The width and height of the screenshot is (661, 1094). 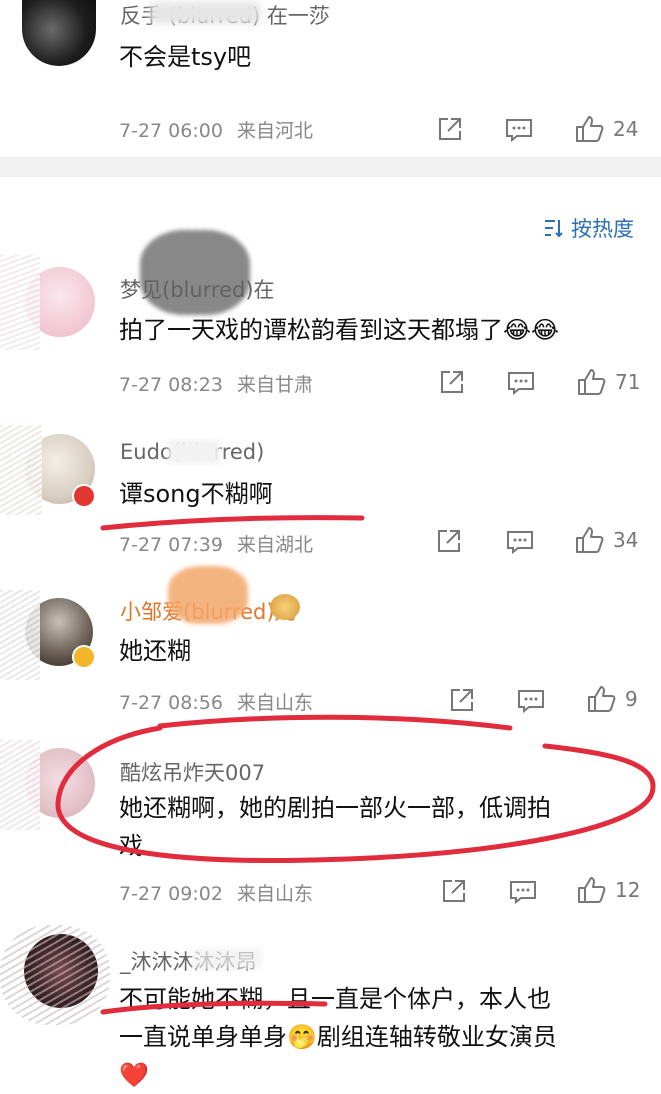 I want to click on like-button: 24, so click(x=606, y=129).